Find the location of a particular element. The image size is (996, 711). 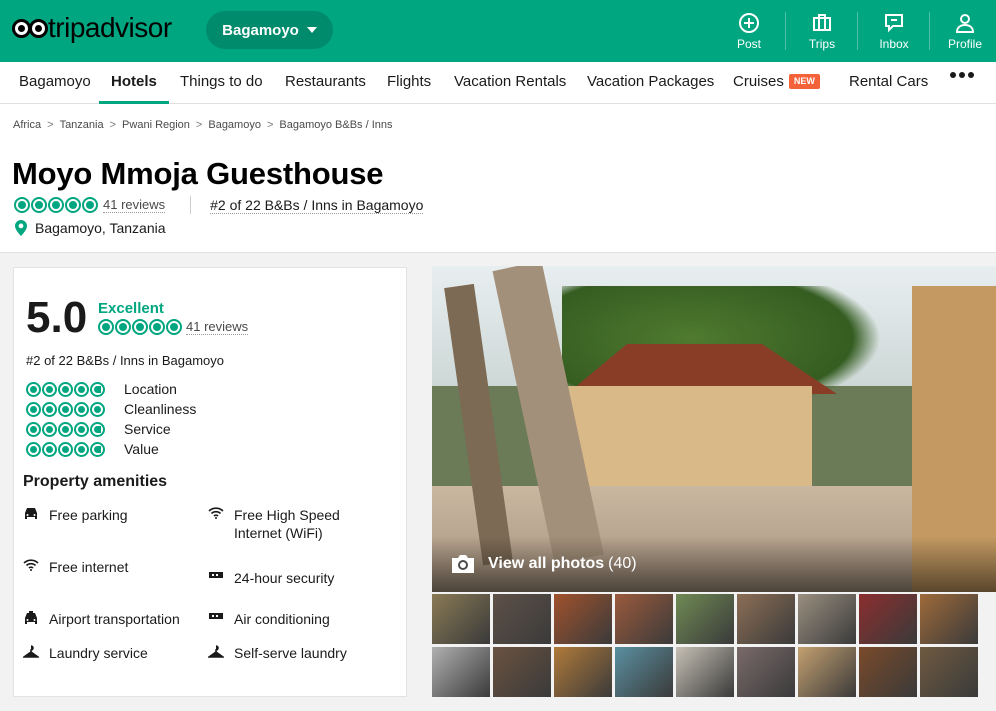

photo-thumbnails is located at coordinates (714, 645).